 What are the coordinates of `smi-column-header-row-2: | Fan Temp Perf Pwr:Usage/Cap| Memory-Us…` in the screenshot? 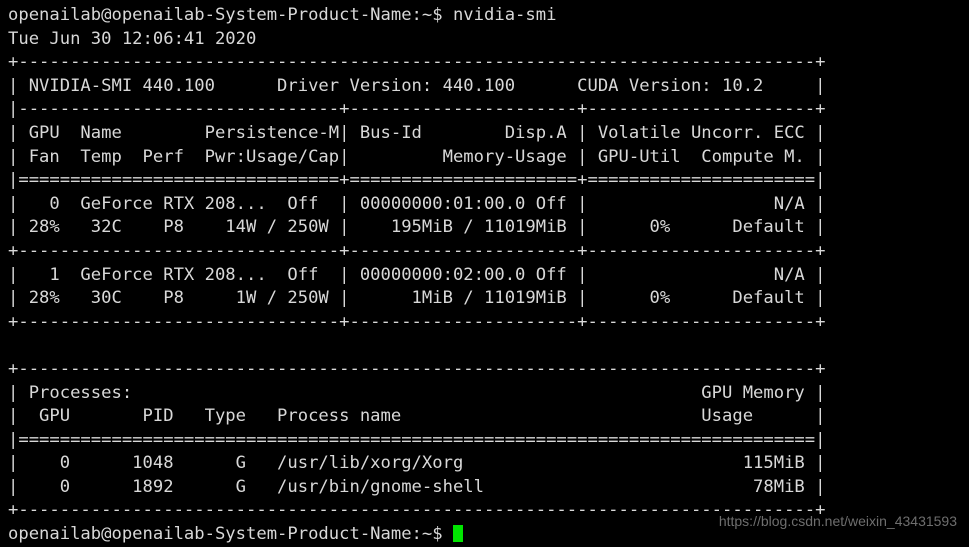 It's located at (417, 156).